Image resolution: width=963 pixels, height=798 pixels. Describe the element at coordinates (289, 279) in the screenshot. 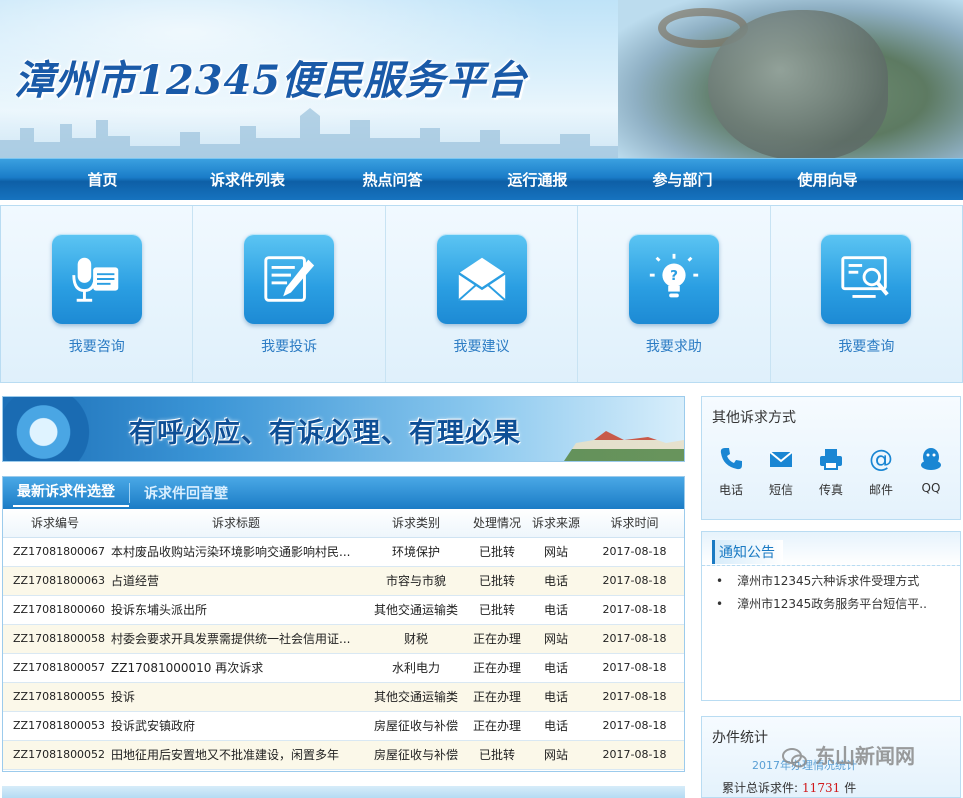

I see `pen-notepad-icon` at that location.